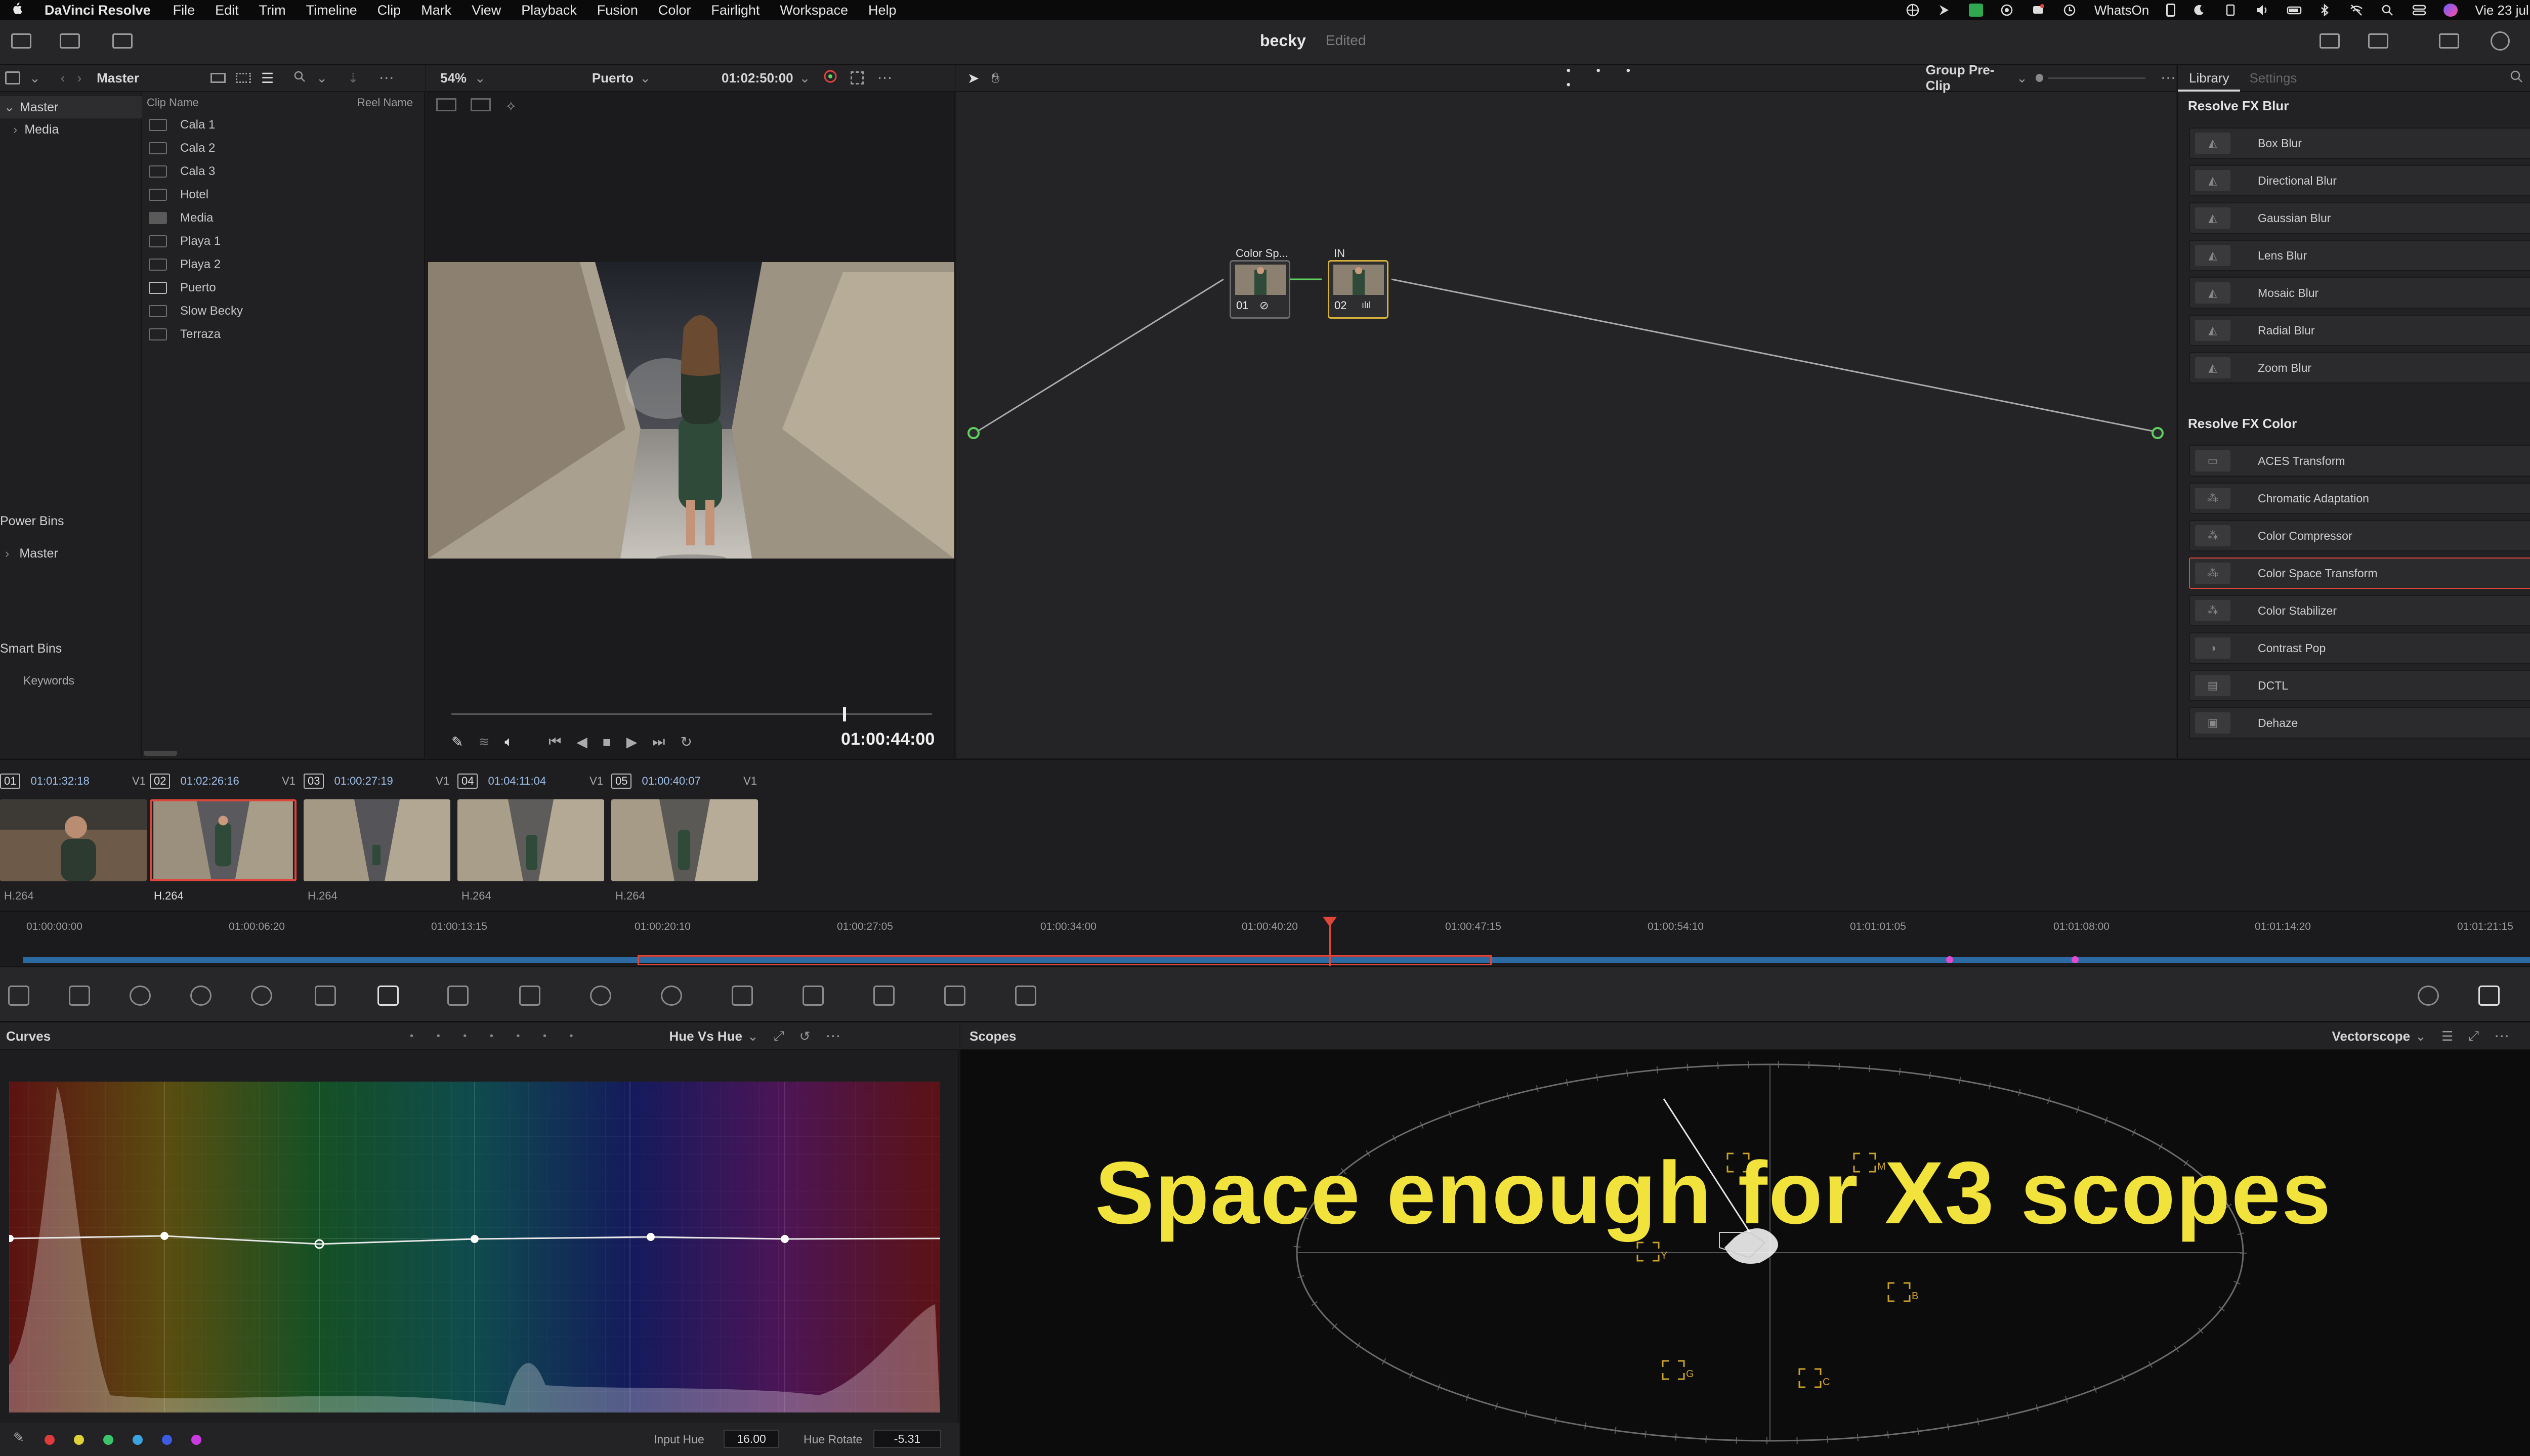 The image size is (2530, 1456). I want to click on power-bin-master: › Master, so click(31, 554).